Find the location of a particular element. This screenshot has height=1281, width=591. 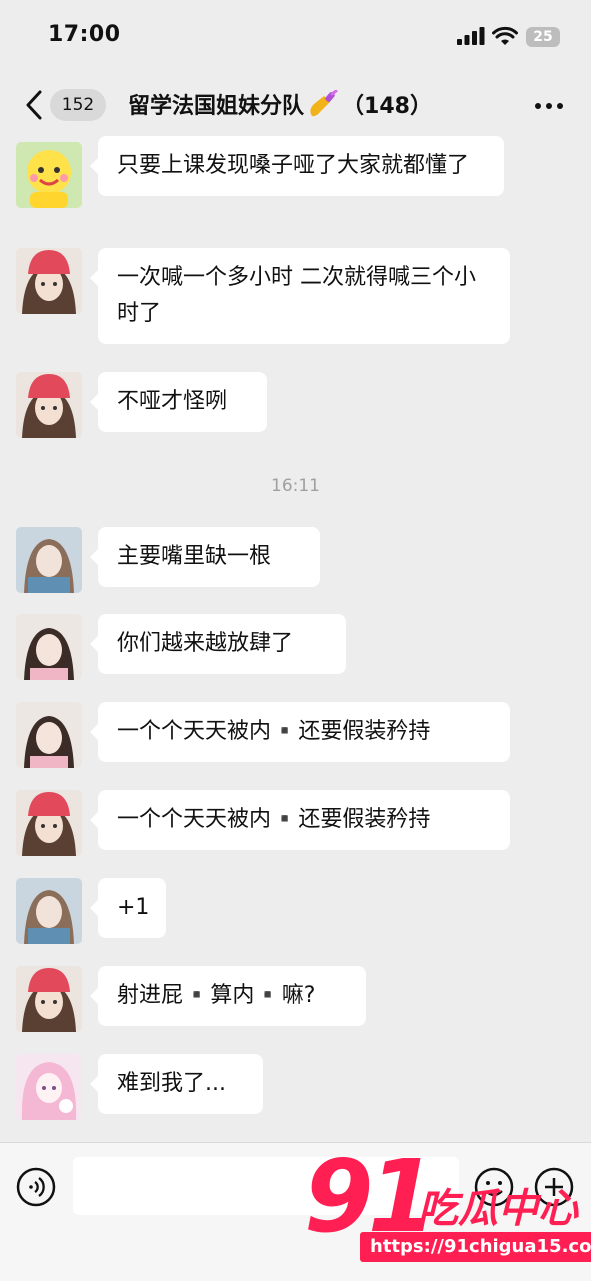

cellular-signal-icon is located at coordinates (471, 36).